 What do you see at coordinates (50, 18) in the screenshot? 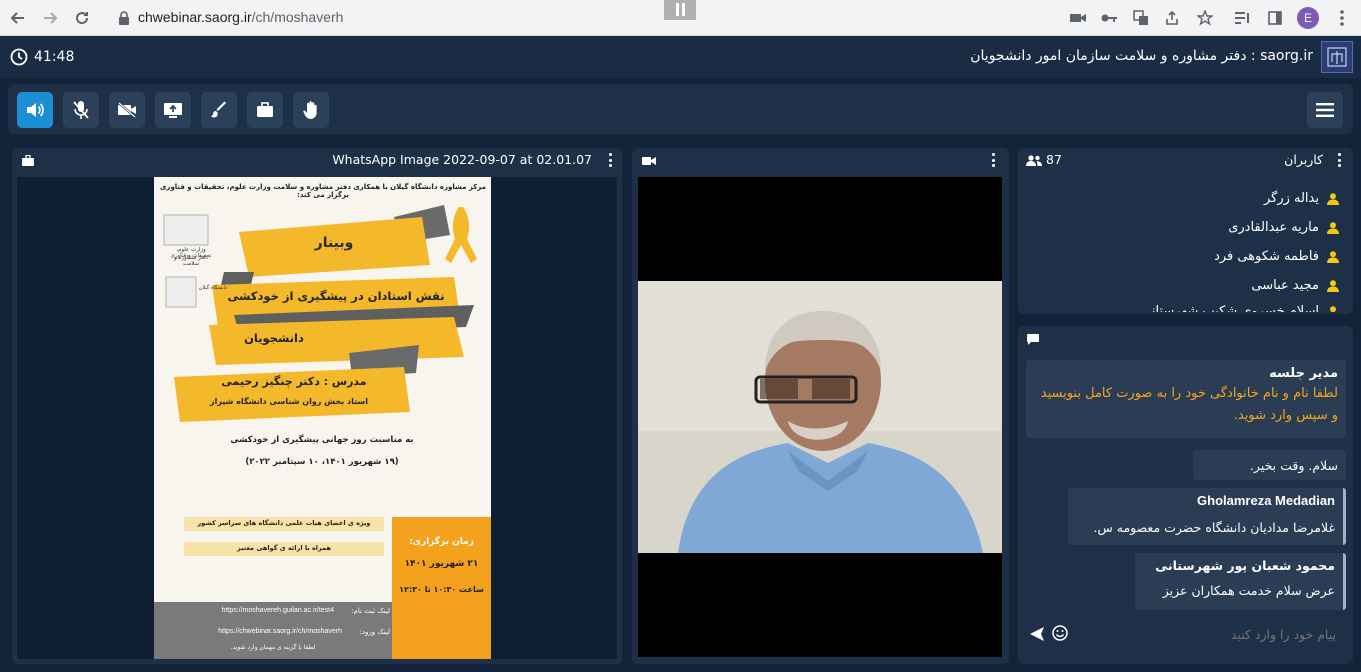
I see `forward-arrow-icon` at bounding box center [50, 18].